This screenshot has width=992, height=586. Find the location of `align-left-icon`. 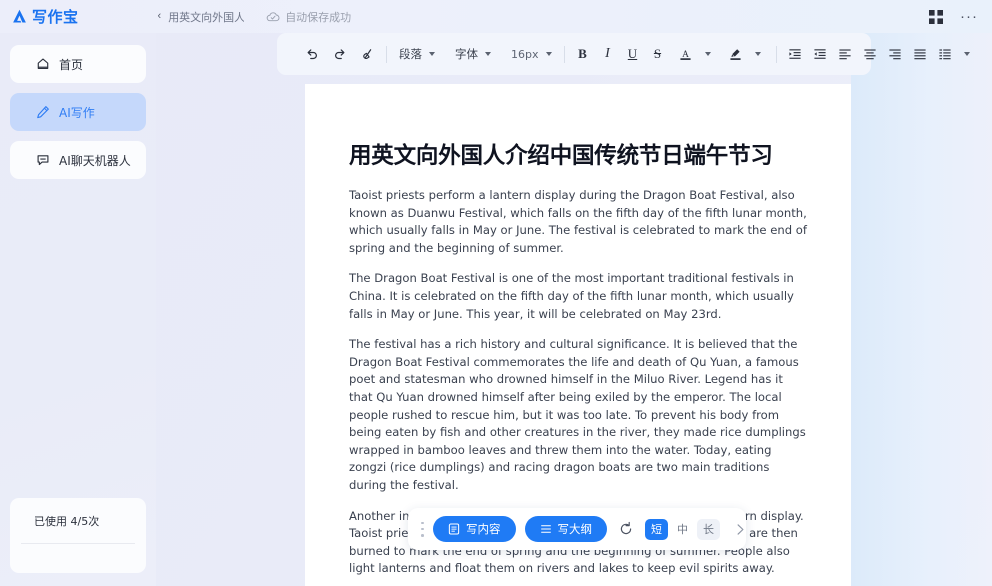

align-left-icon is located at coordinates (844, 54).